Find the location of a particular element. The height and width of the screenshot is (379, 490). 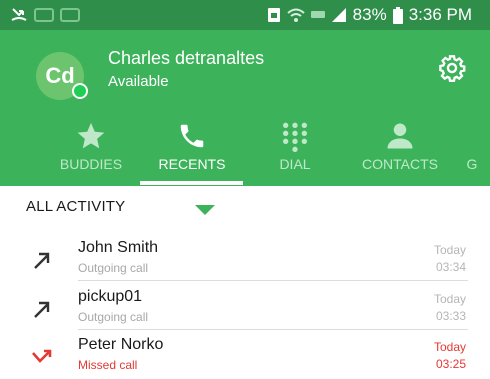

call-row: John Smith Outgoing call Today 03:34 is located at coordinates (245, 258).